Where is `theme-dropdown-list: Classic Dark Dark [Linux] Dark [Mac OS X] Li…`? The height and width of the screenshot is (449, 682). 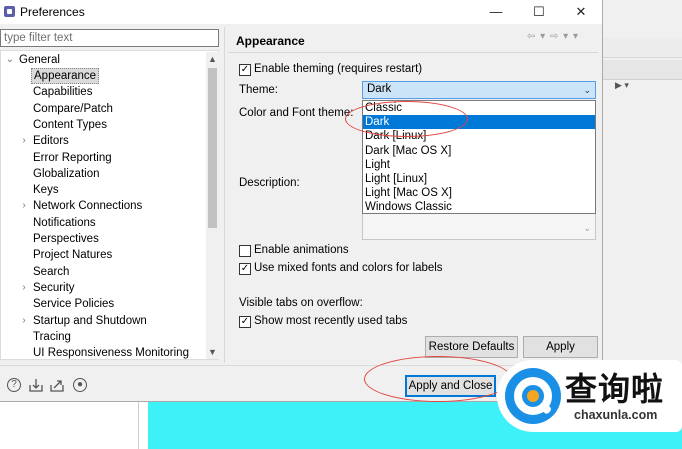 theme-dropdown-list: Classic Dark Dark [Linux] Dark [Mac OS X] Li… is located at coordinates (479, 157).